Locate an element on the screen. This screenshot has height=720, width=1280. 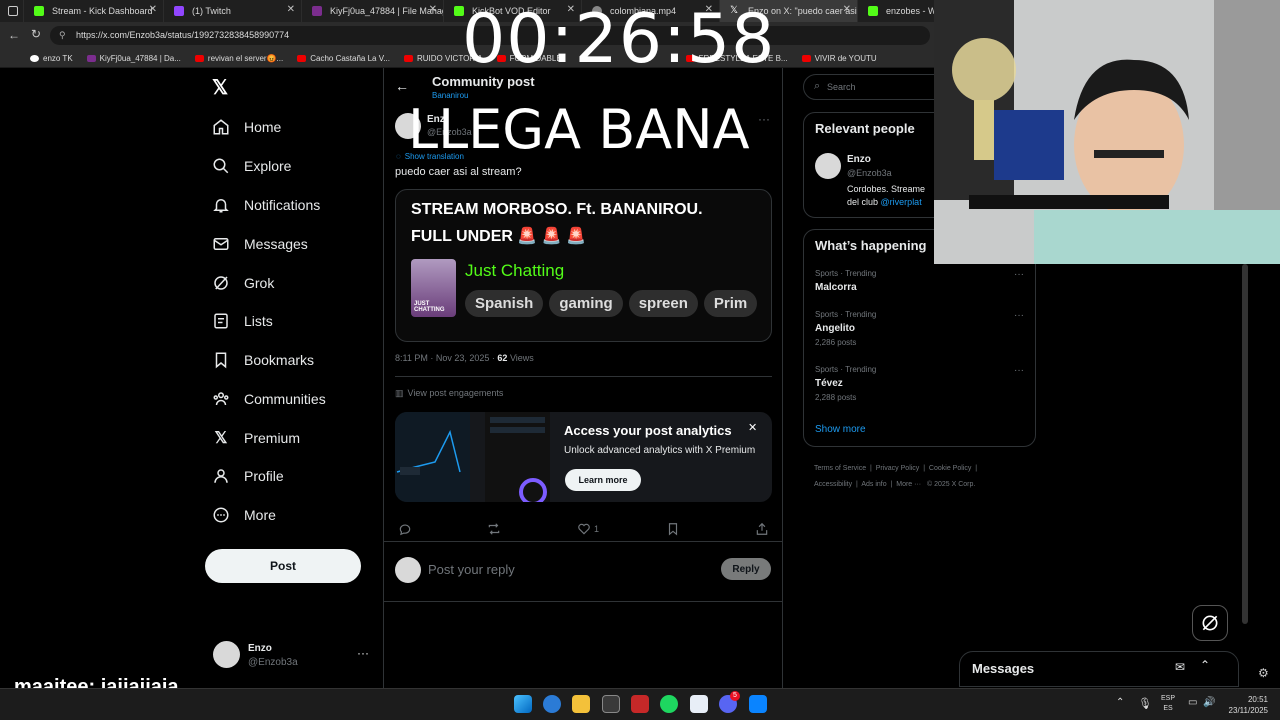
sidebar-item-lists: Lists is located at coordinates (242, 321).